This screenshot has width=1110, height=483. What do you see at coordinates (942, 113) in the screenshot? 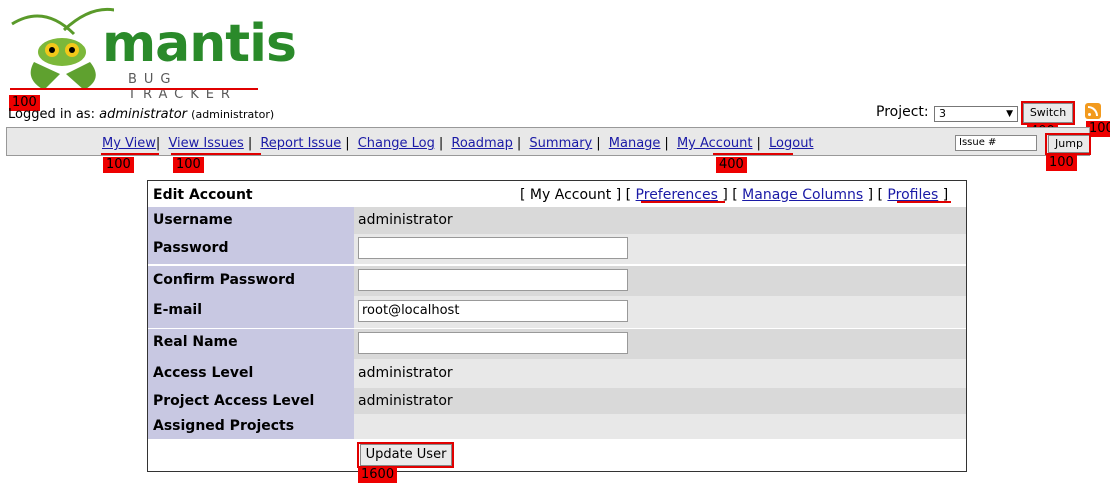
I see `project-select-value: 3` at bounding box center [942, 113].